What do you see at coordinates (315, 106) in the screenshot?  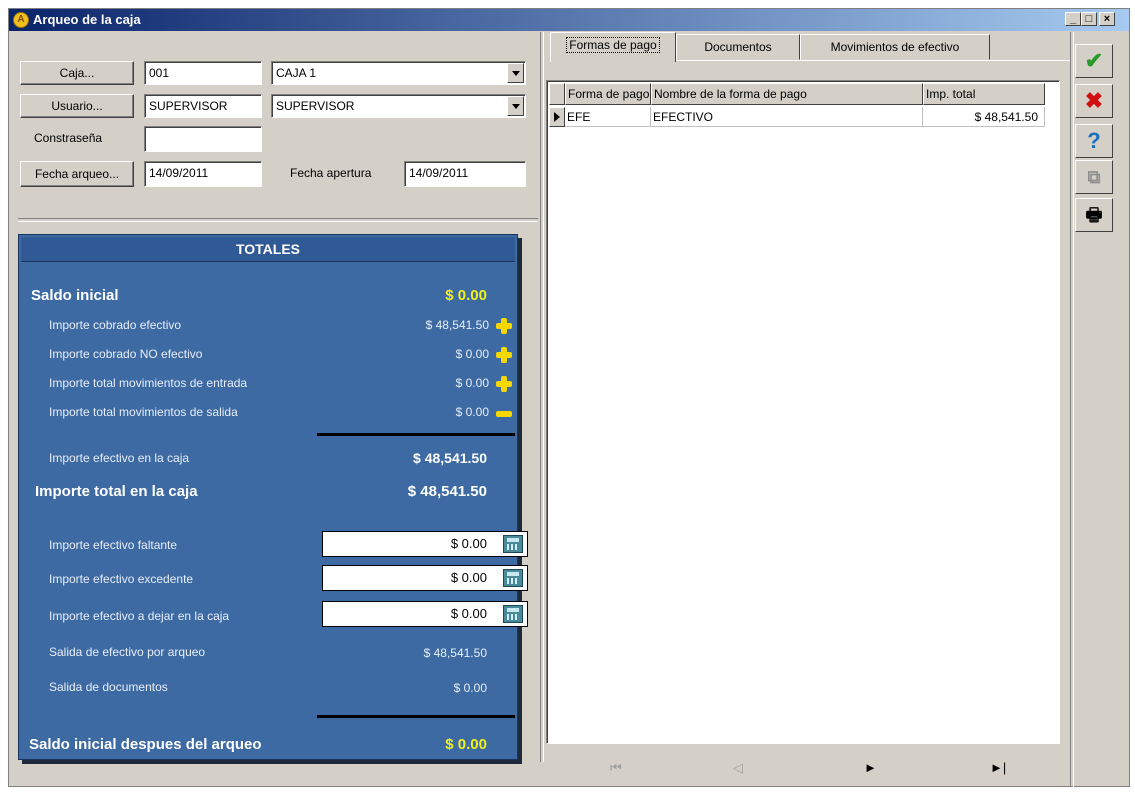 I see `usuario-name-value: SUPERVISOR` at bounding box center [315, 106].